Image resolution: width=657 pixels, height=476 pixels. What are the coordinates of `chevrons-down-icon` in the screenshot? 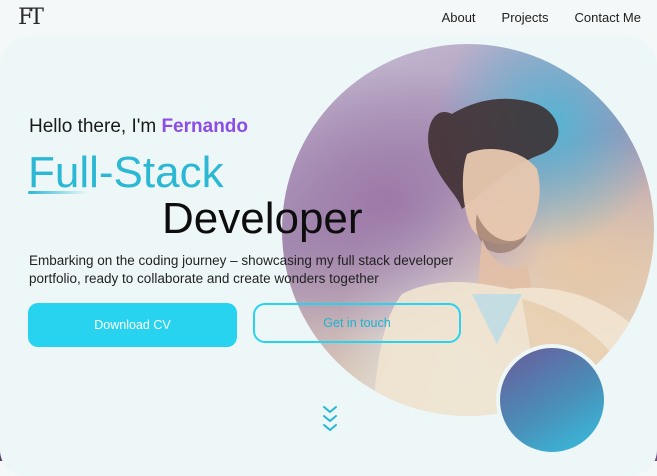 It's located at (330, 420).